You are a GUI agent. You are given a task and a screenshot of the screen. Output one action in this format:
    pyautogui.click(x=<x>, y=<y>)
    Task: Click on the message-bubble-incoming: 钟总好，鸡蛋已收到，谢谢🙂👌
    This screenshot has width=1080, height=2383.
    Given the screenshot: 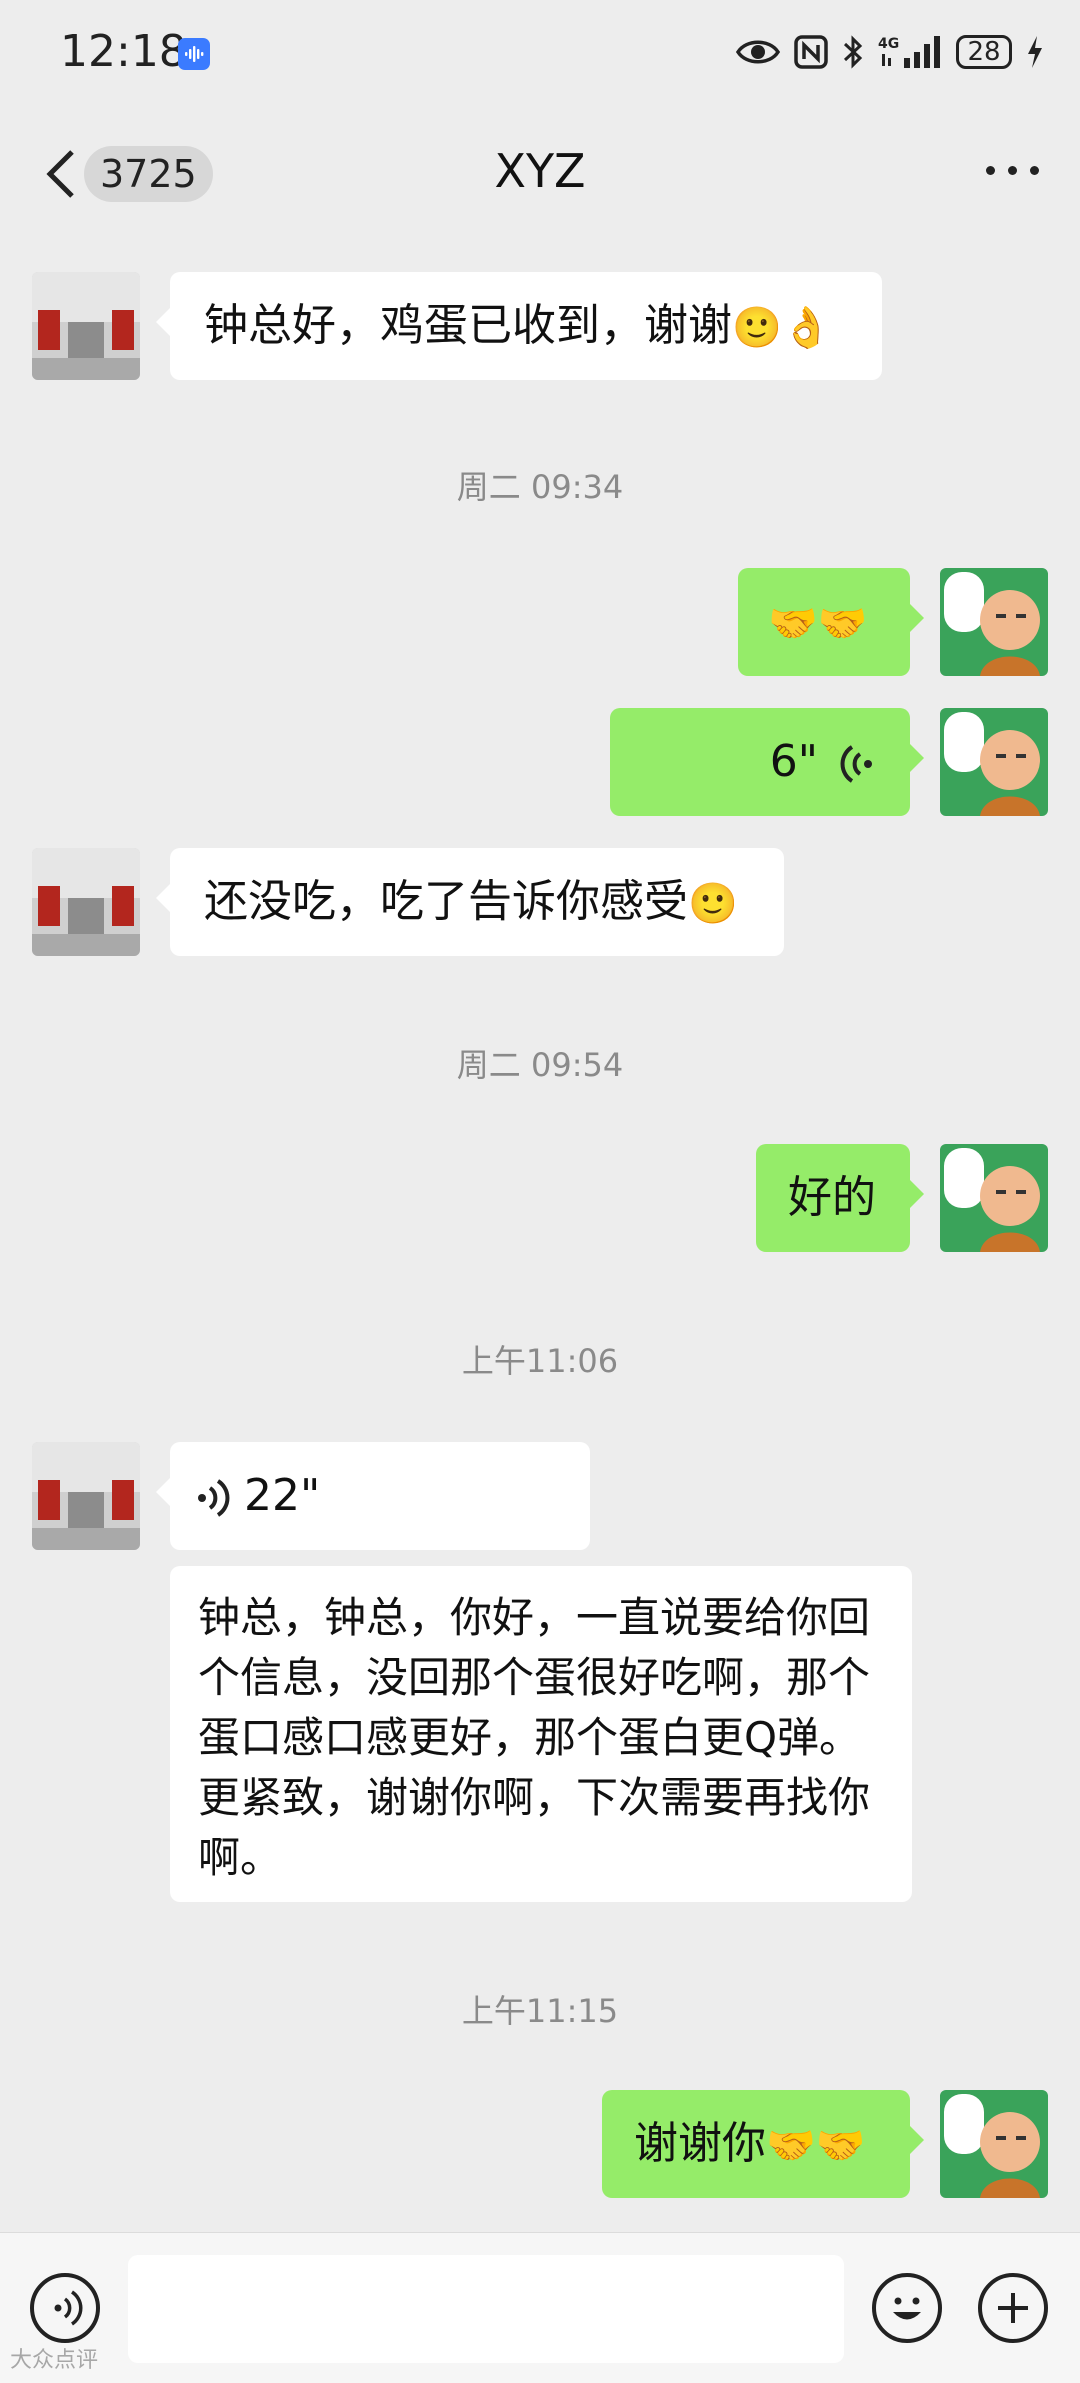 What is the action you would take?
    pyautogui.click(x=519, y=326)
    